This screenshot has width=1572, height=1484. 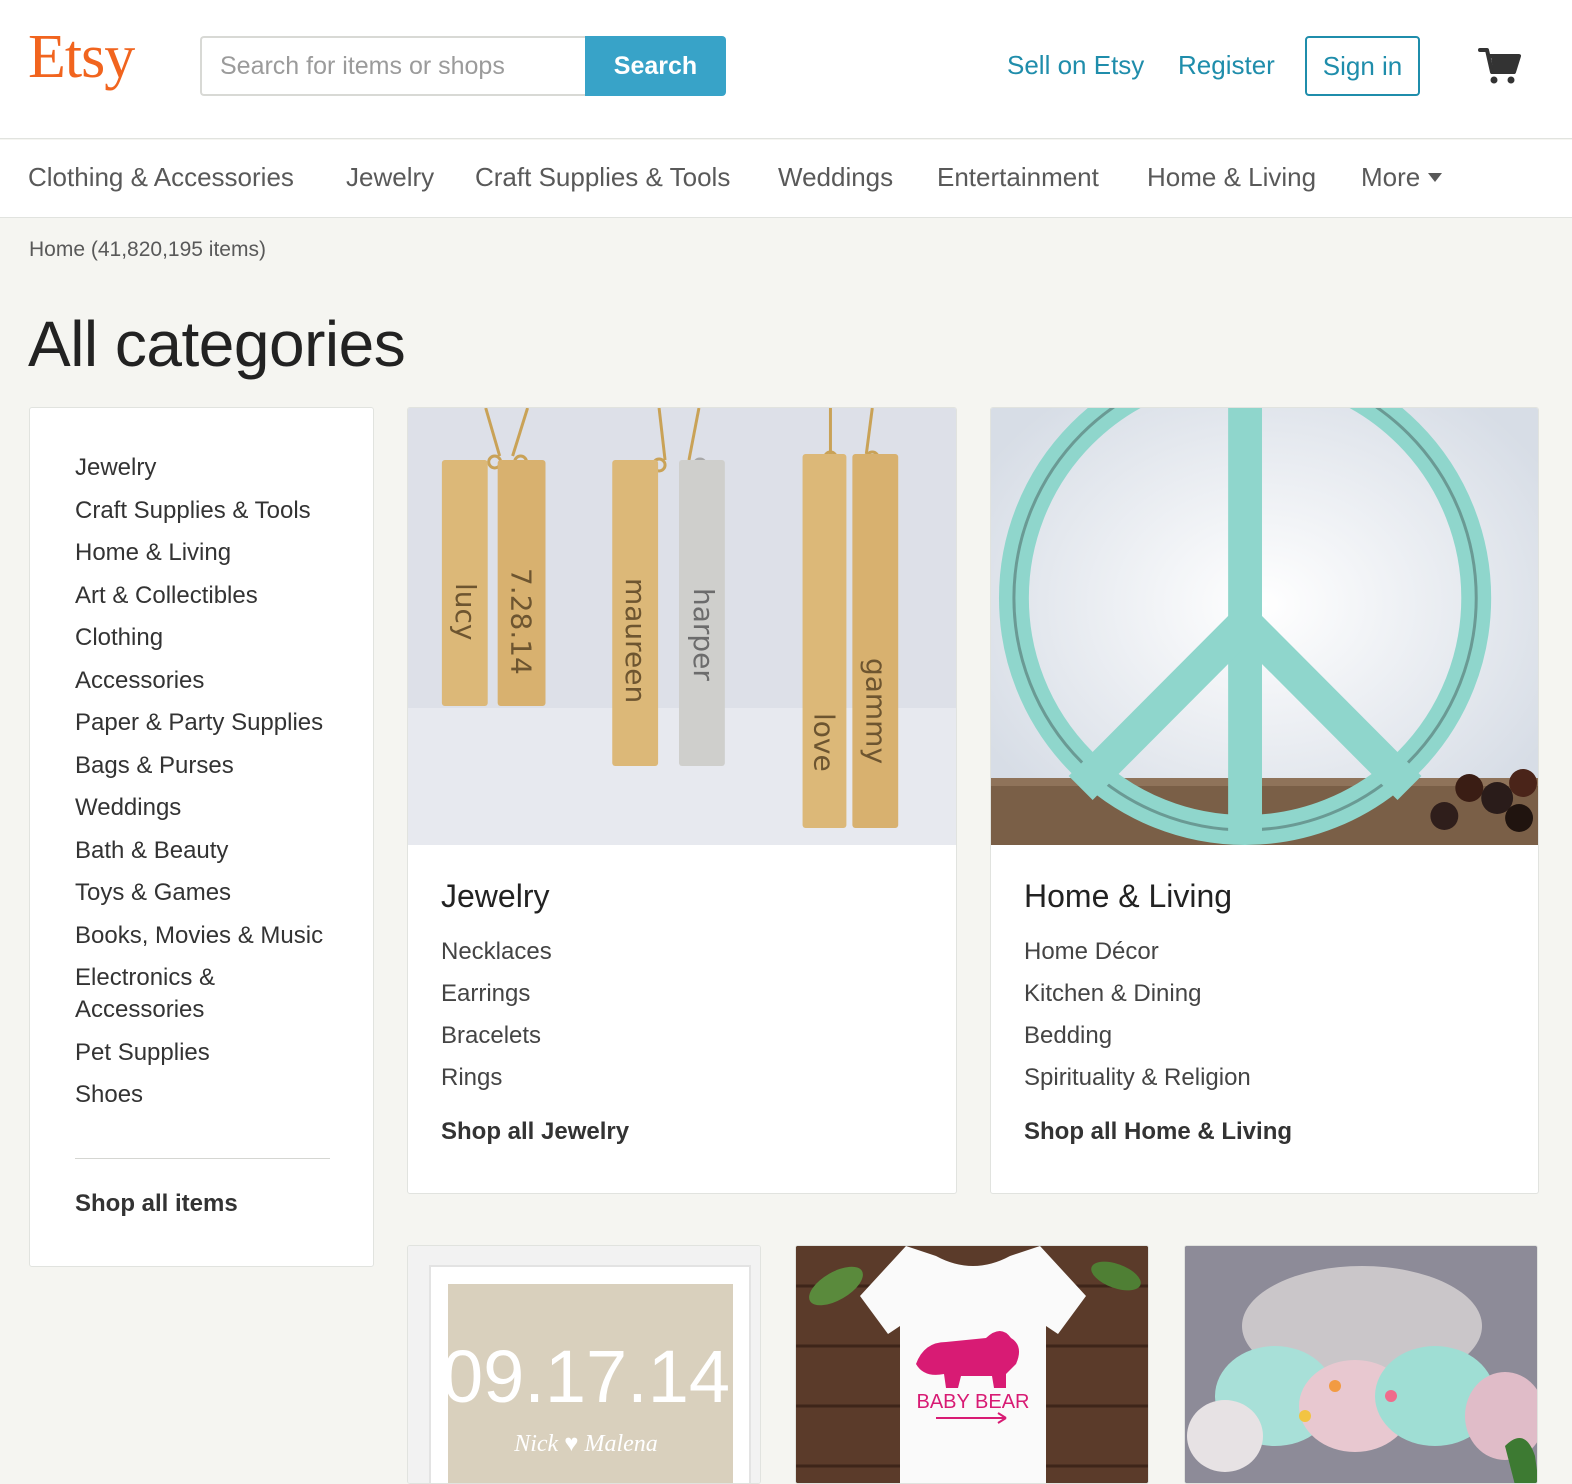 What do you see at coordinates (156, 1204) in the screenshot?
I see `shop-all-items-link: Shop all items` at bounding box center [156, 1204].